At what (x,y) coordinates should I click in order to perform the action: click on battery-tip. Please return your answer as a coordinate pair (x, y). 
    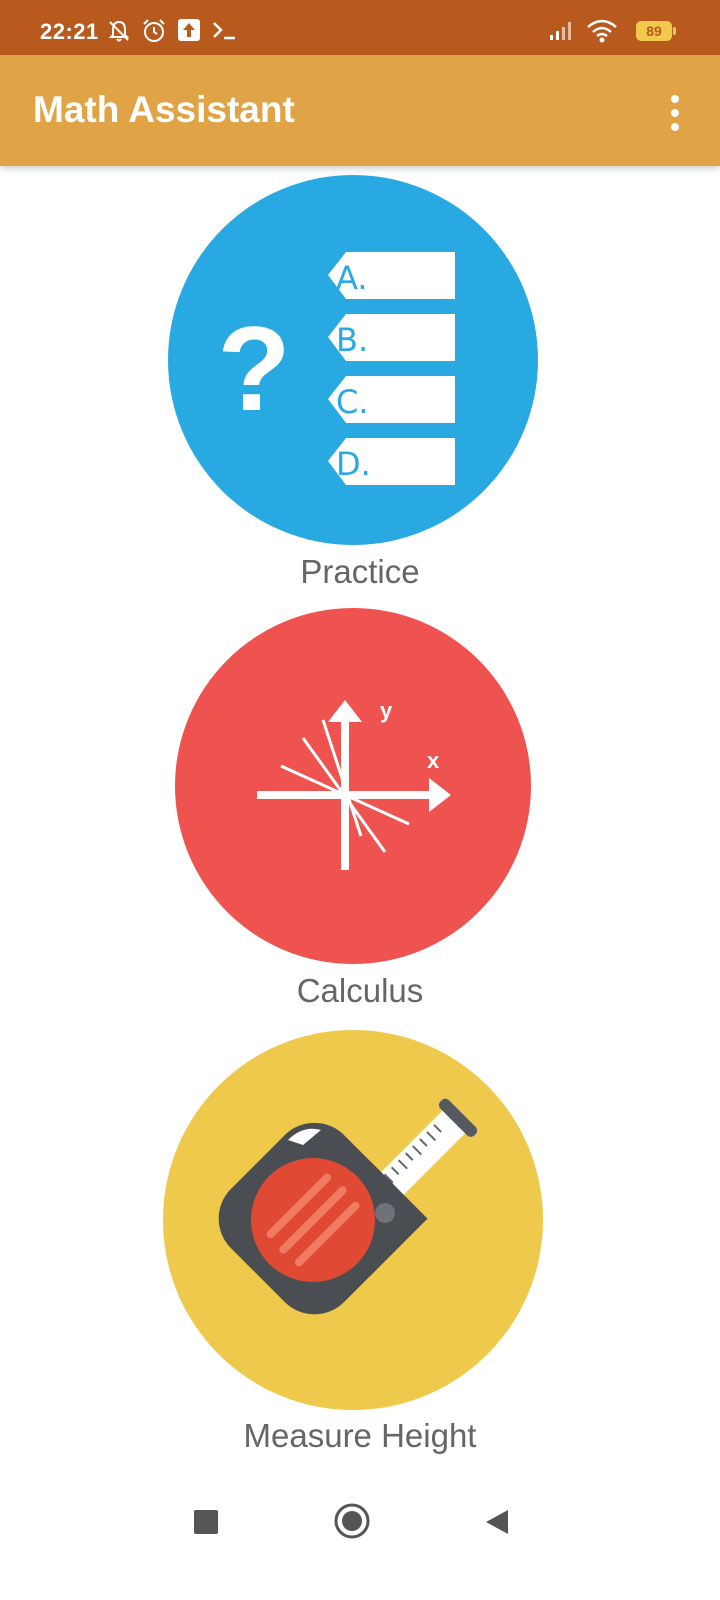
    Looking at the image, I should click on (674, 31).